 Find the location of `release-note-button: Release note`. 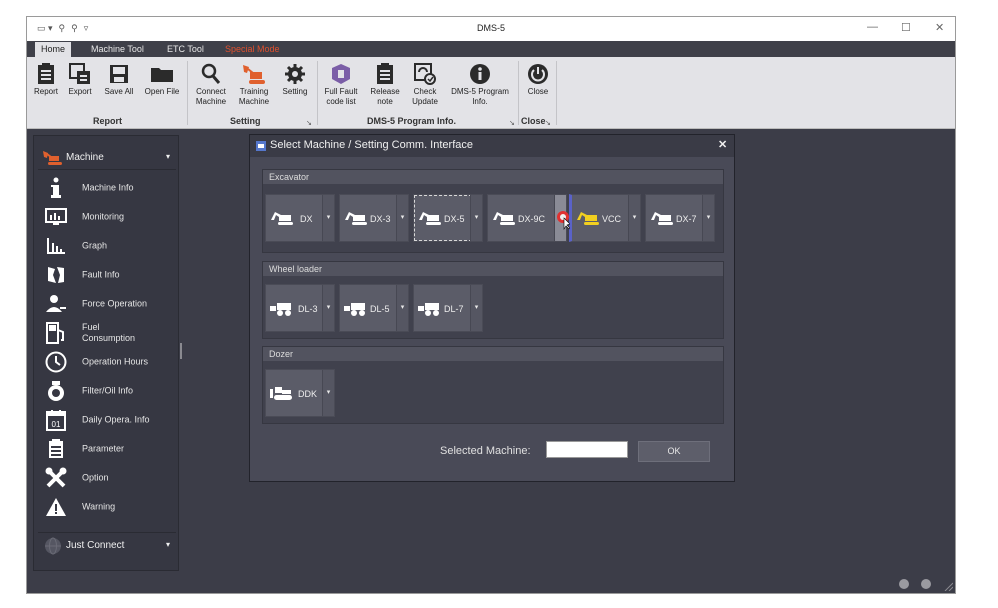

release-note-button: Release note is located at coordinates (385, 84).